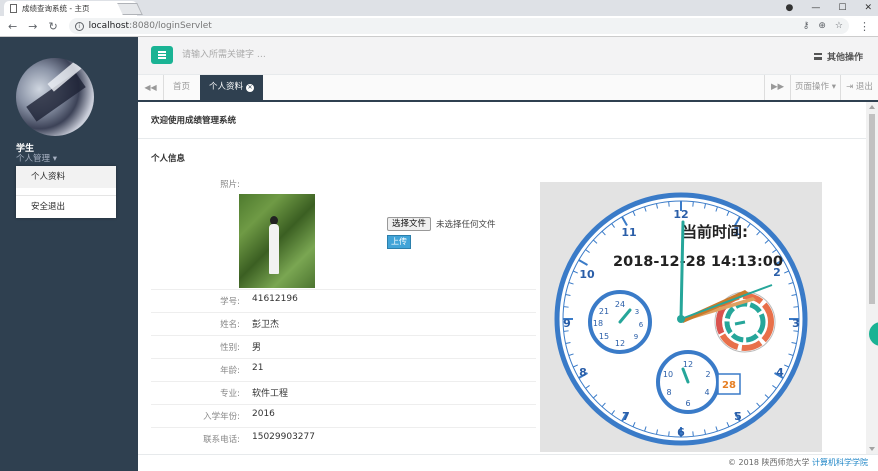 Image resolution: width=878 pixels, height=471 pixels. I want to click on url-field: i localhost:8080/loginServlet ⚷ ⊕ ☆, so click(458, 26).